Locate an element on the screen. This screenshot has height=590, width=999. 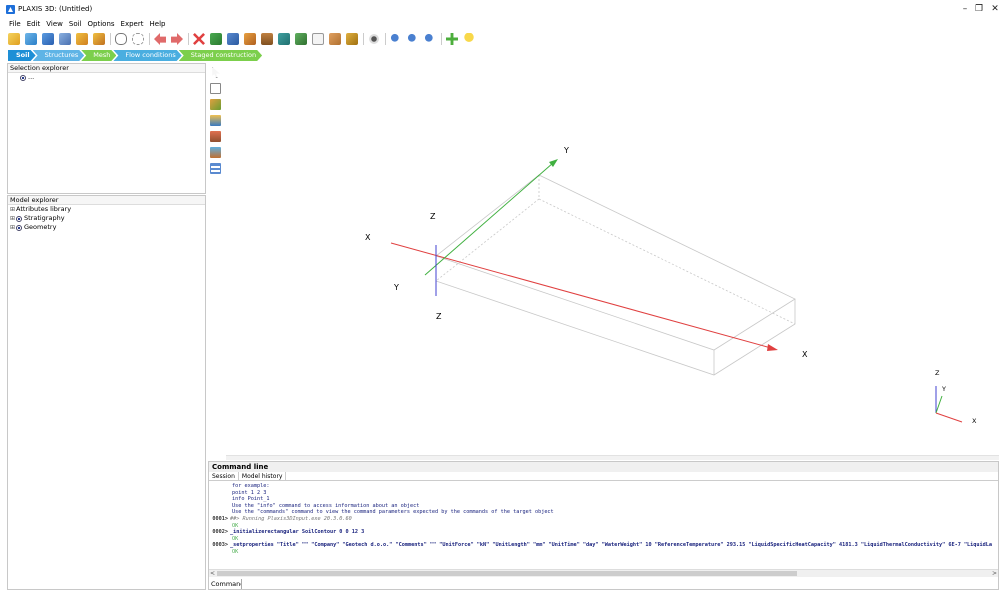
import-icon is located at coordinates (82, 39).